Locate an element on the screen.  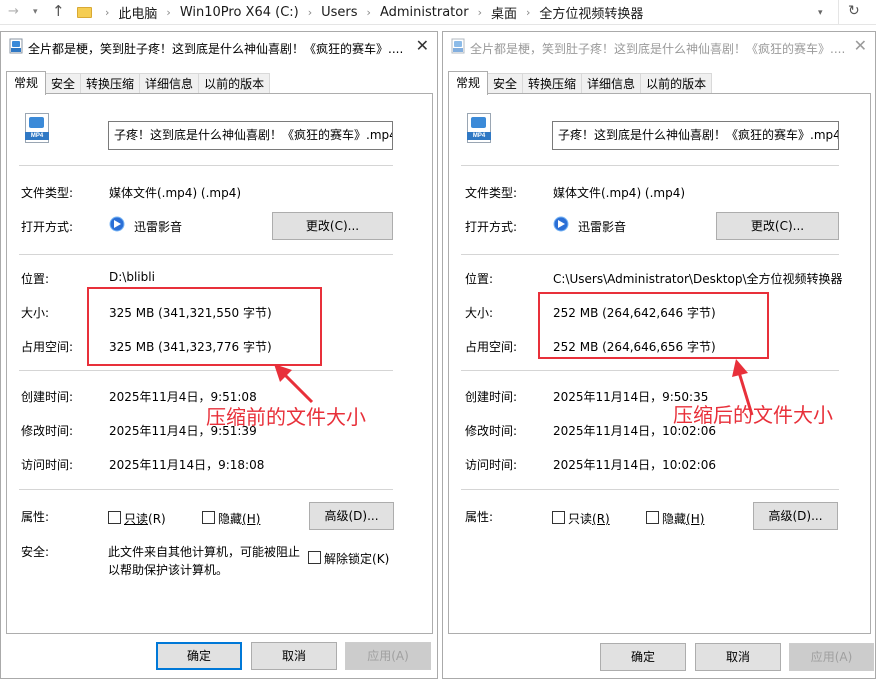
security-warning-line1: 此文件来自其他计算机，可能被阻止 is located at coordinates (204, 552).